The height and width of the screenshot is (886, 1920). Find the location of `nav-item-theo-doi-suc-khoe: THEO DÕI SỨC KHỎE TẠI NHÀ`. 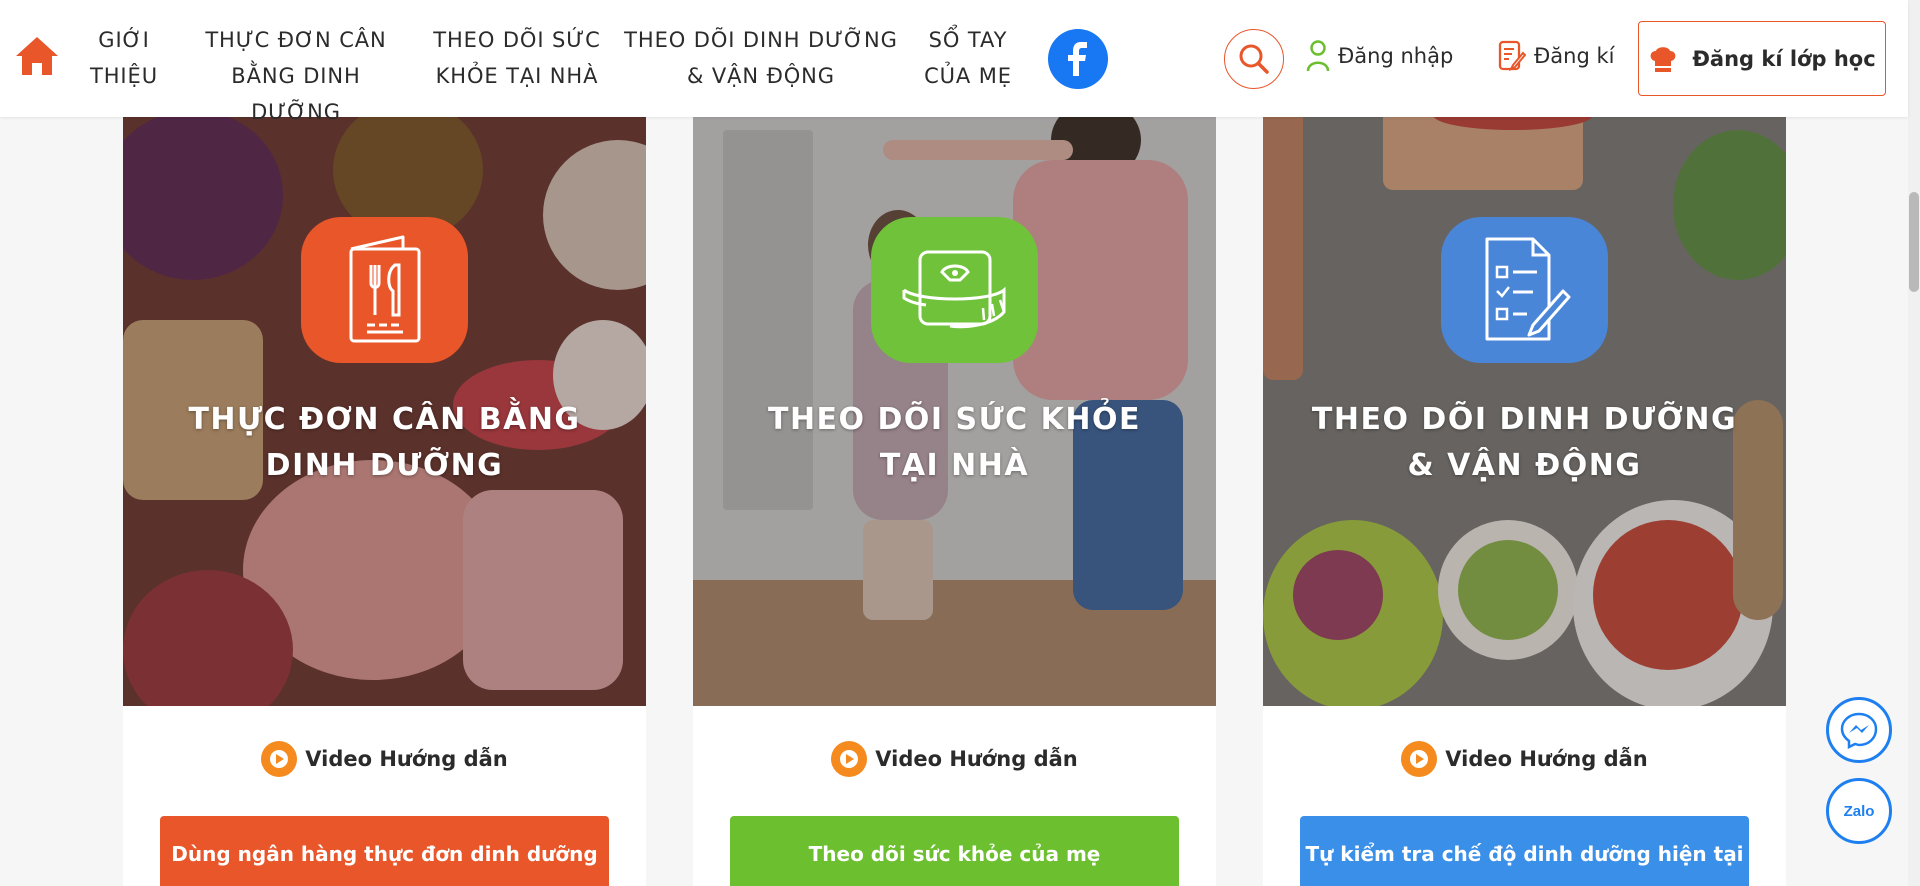

nav-item-theo-doi-suc-khoe: THEO DÕI SỨC KHỎE TẠI NHÀ is located at coordinates (517, 58).